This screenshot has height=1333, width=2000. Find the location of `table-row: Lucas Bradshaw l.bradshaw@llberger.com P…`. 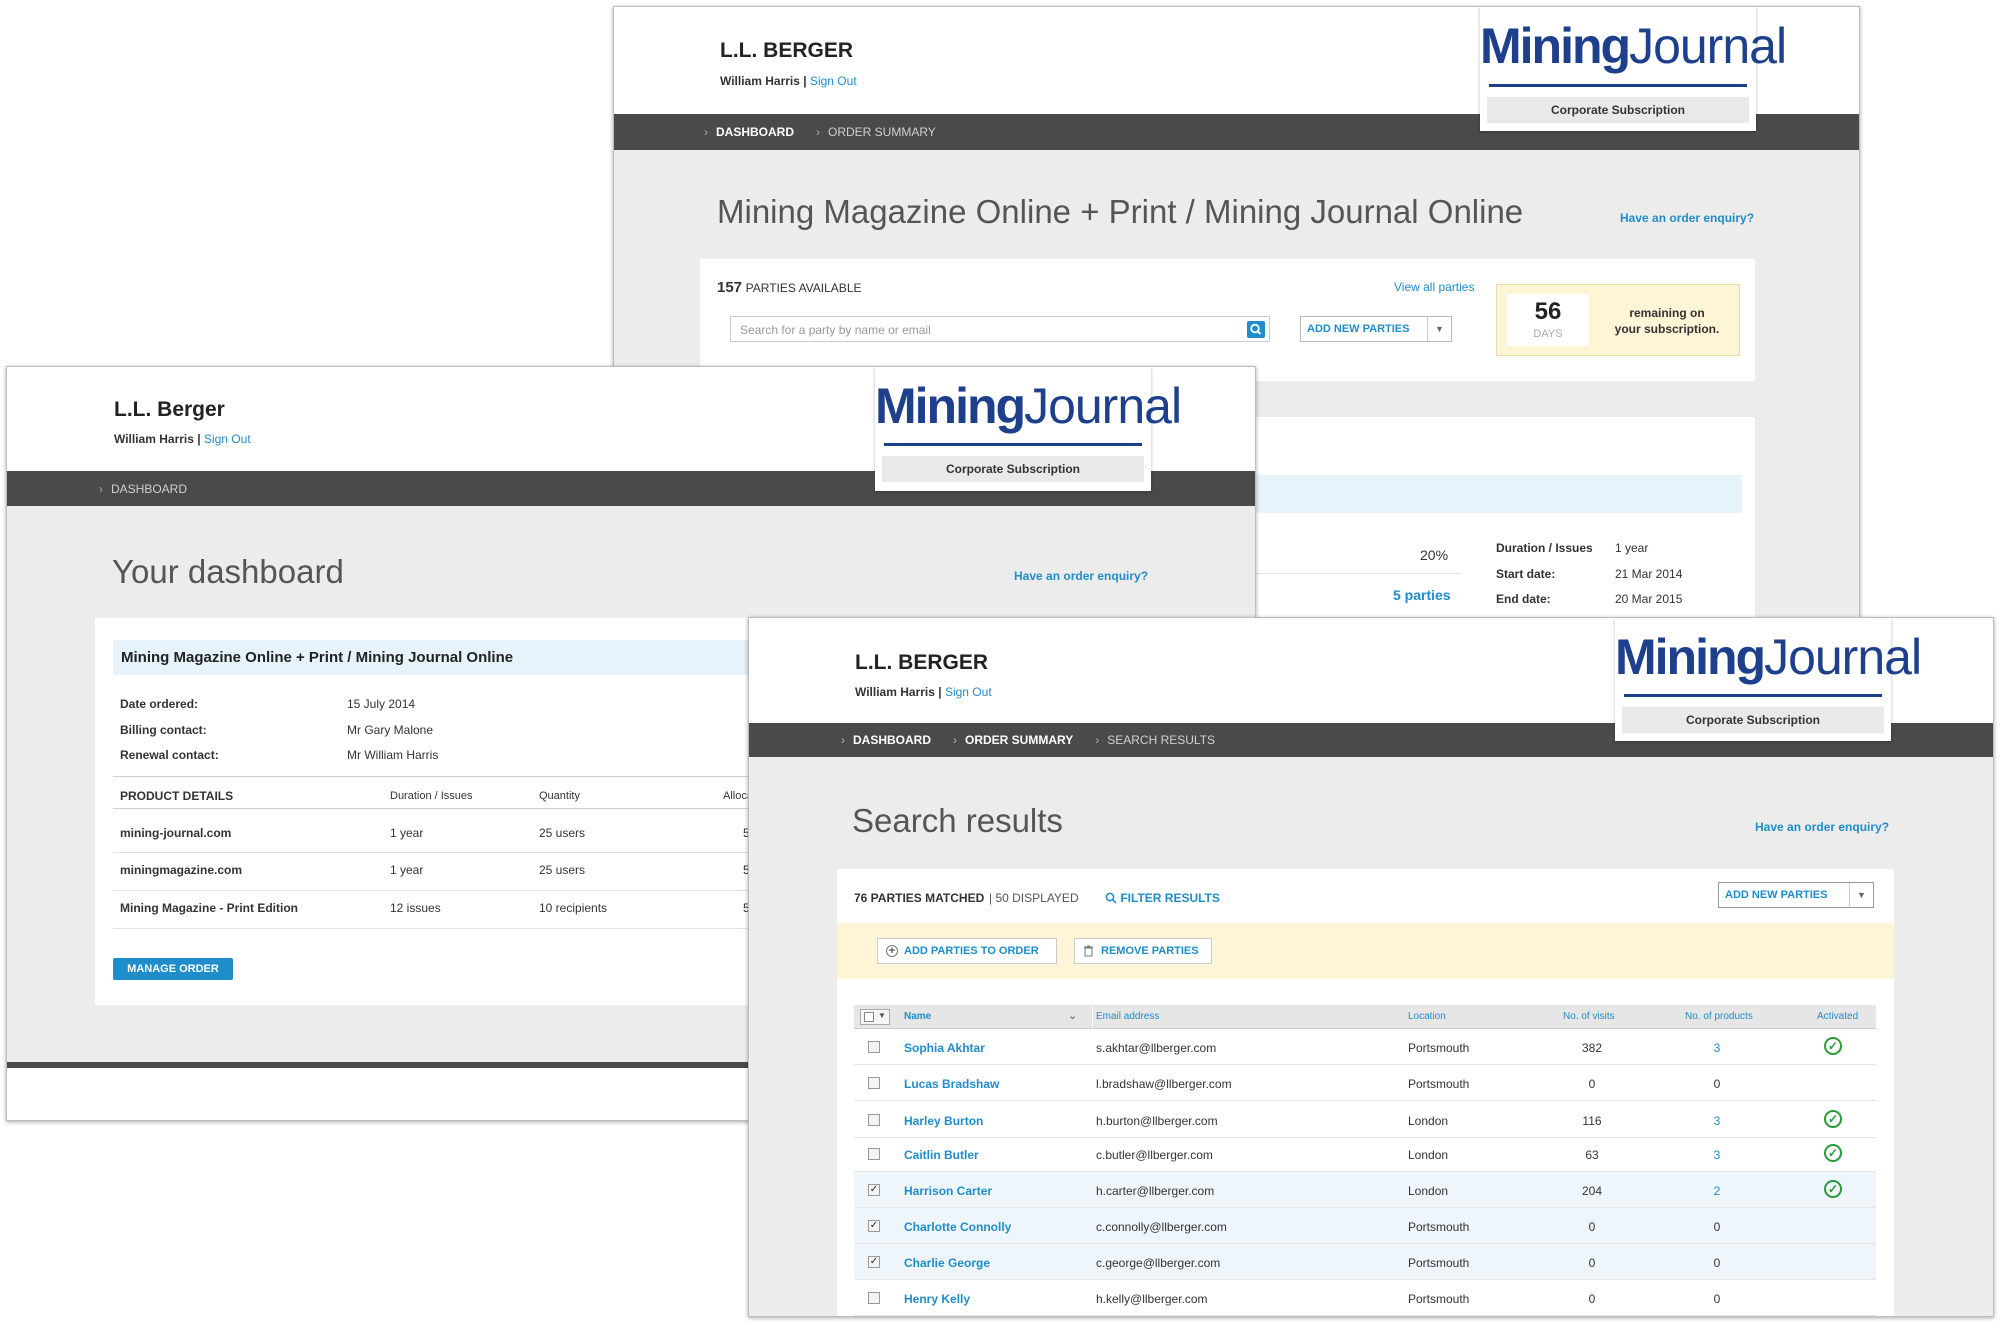

table-row: Lucas Bradshaw l.bradshaw@llberger.com P… is located at coordinates (1365, 1083).